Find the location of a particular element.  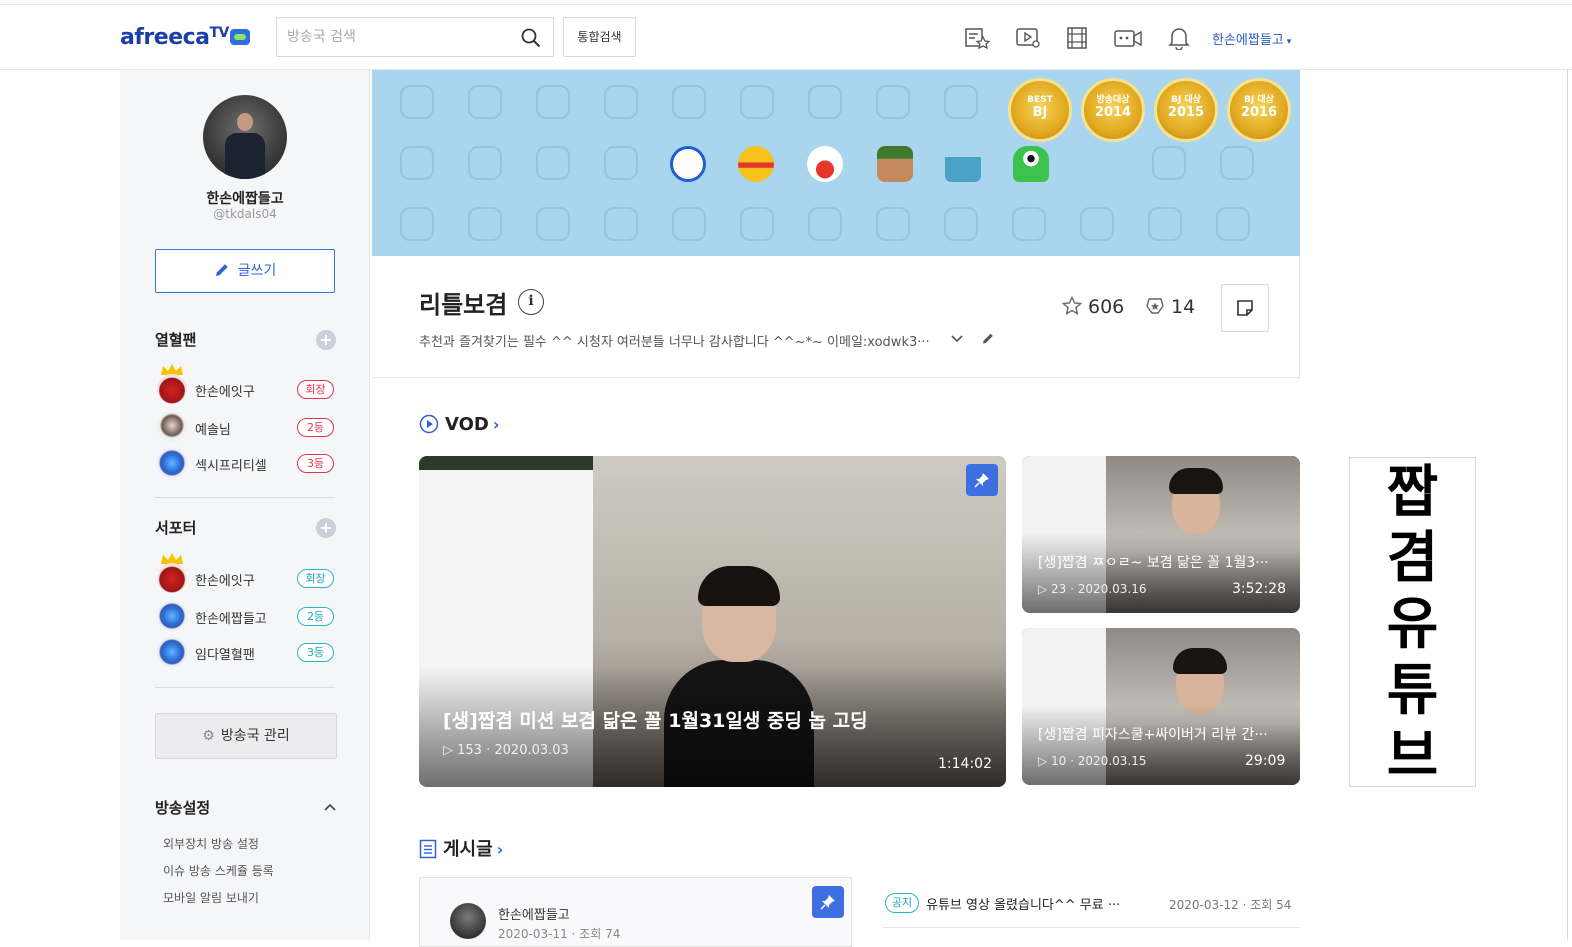

subscribers-count: 14 is located at coordinates (1183, 307).